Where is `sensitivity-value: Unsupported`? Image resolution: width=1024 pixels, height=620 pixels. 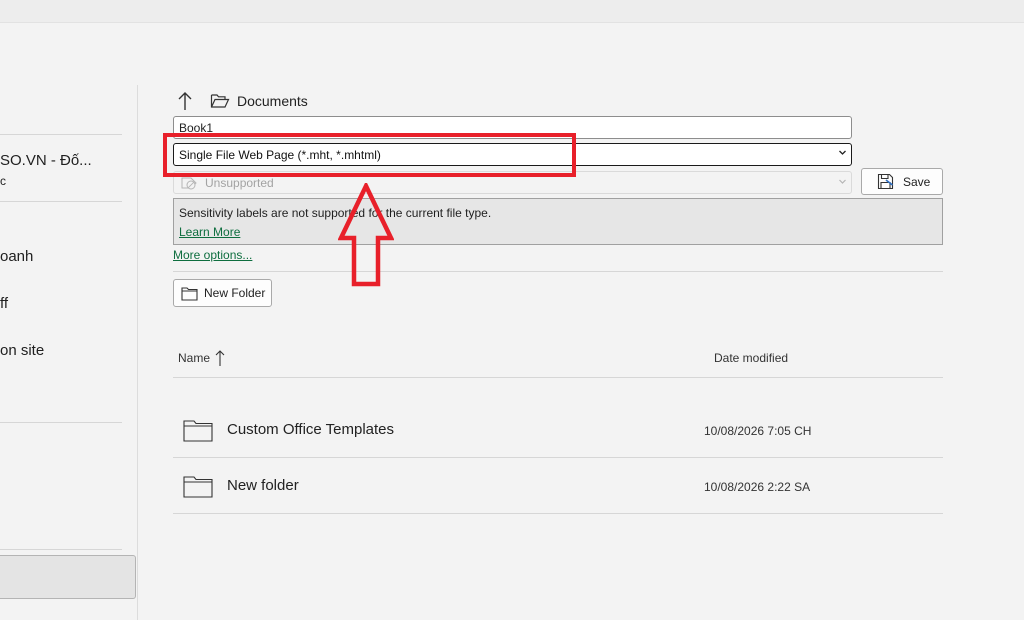 sensitivity-value: Unsupported is located at coordinates (239, 183).